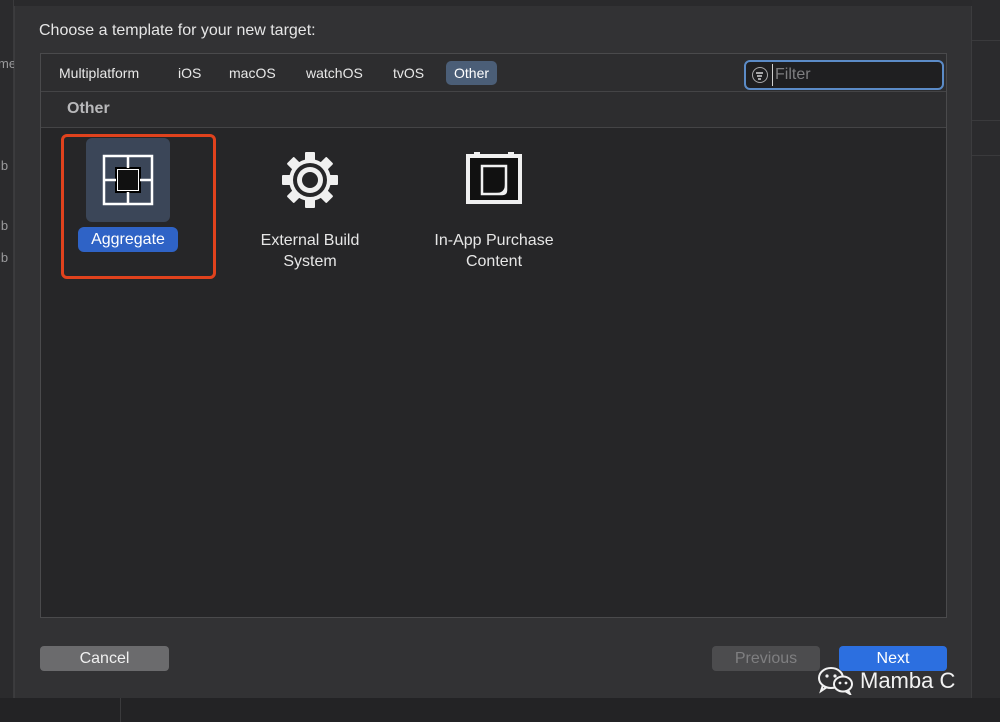  Describe the element at coordinates (252, 73) in the screenshot. I see `tab-macos: macOS` at that location.